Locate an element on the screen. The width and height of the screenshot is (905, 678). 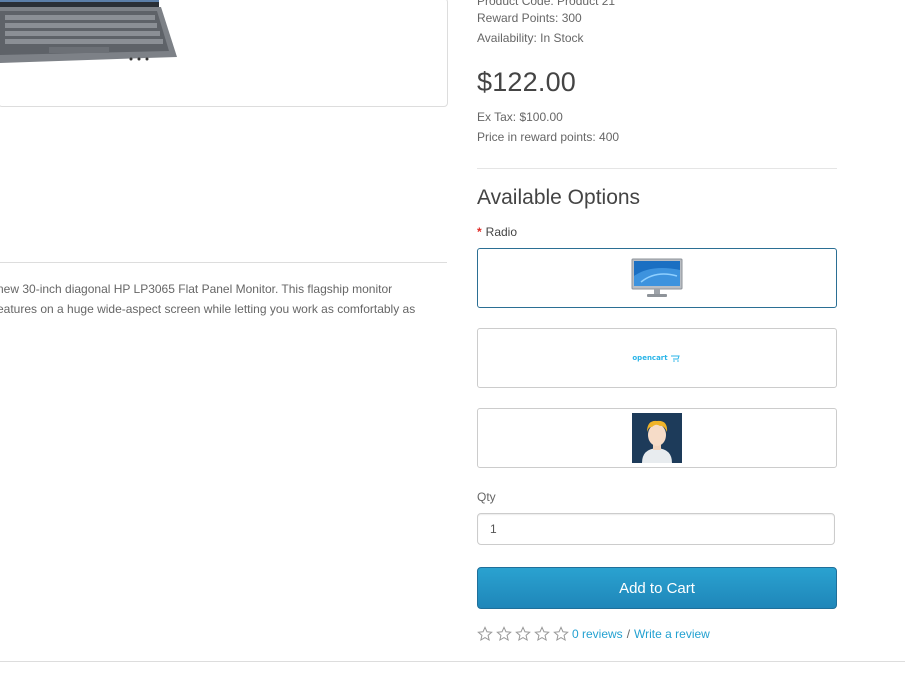
option-choice-opencart: opencart is located at coordinates (657, 358).